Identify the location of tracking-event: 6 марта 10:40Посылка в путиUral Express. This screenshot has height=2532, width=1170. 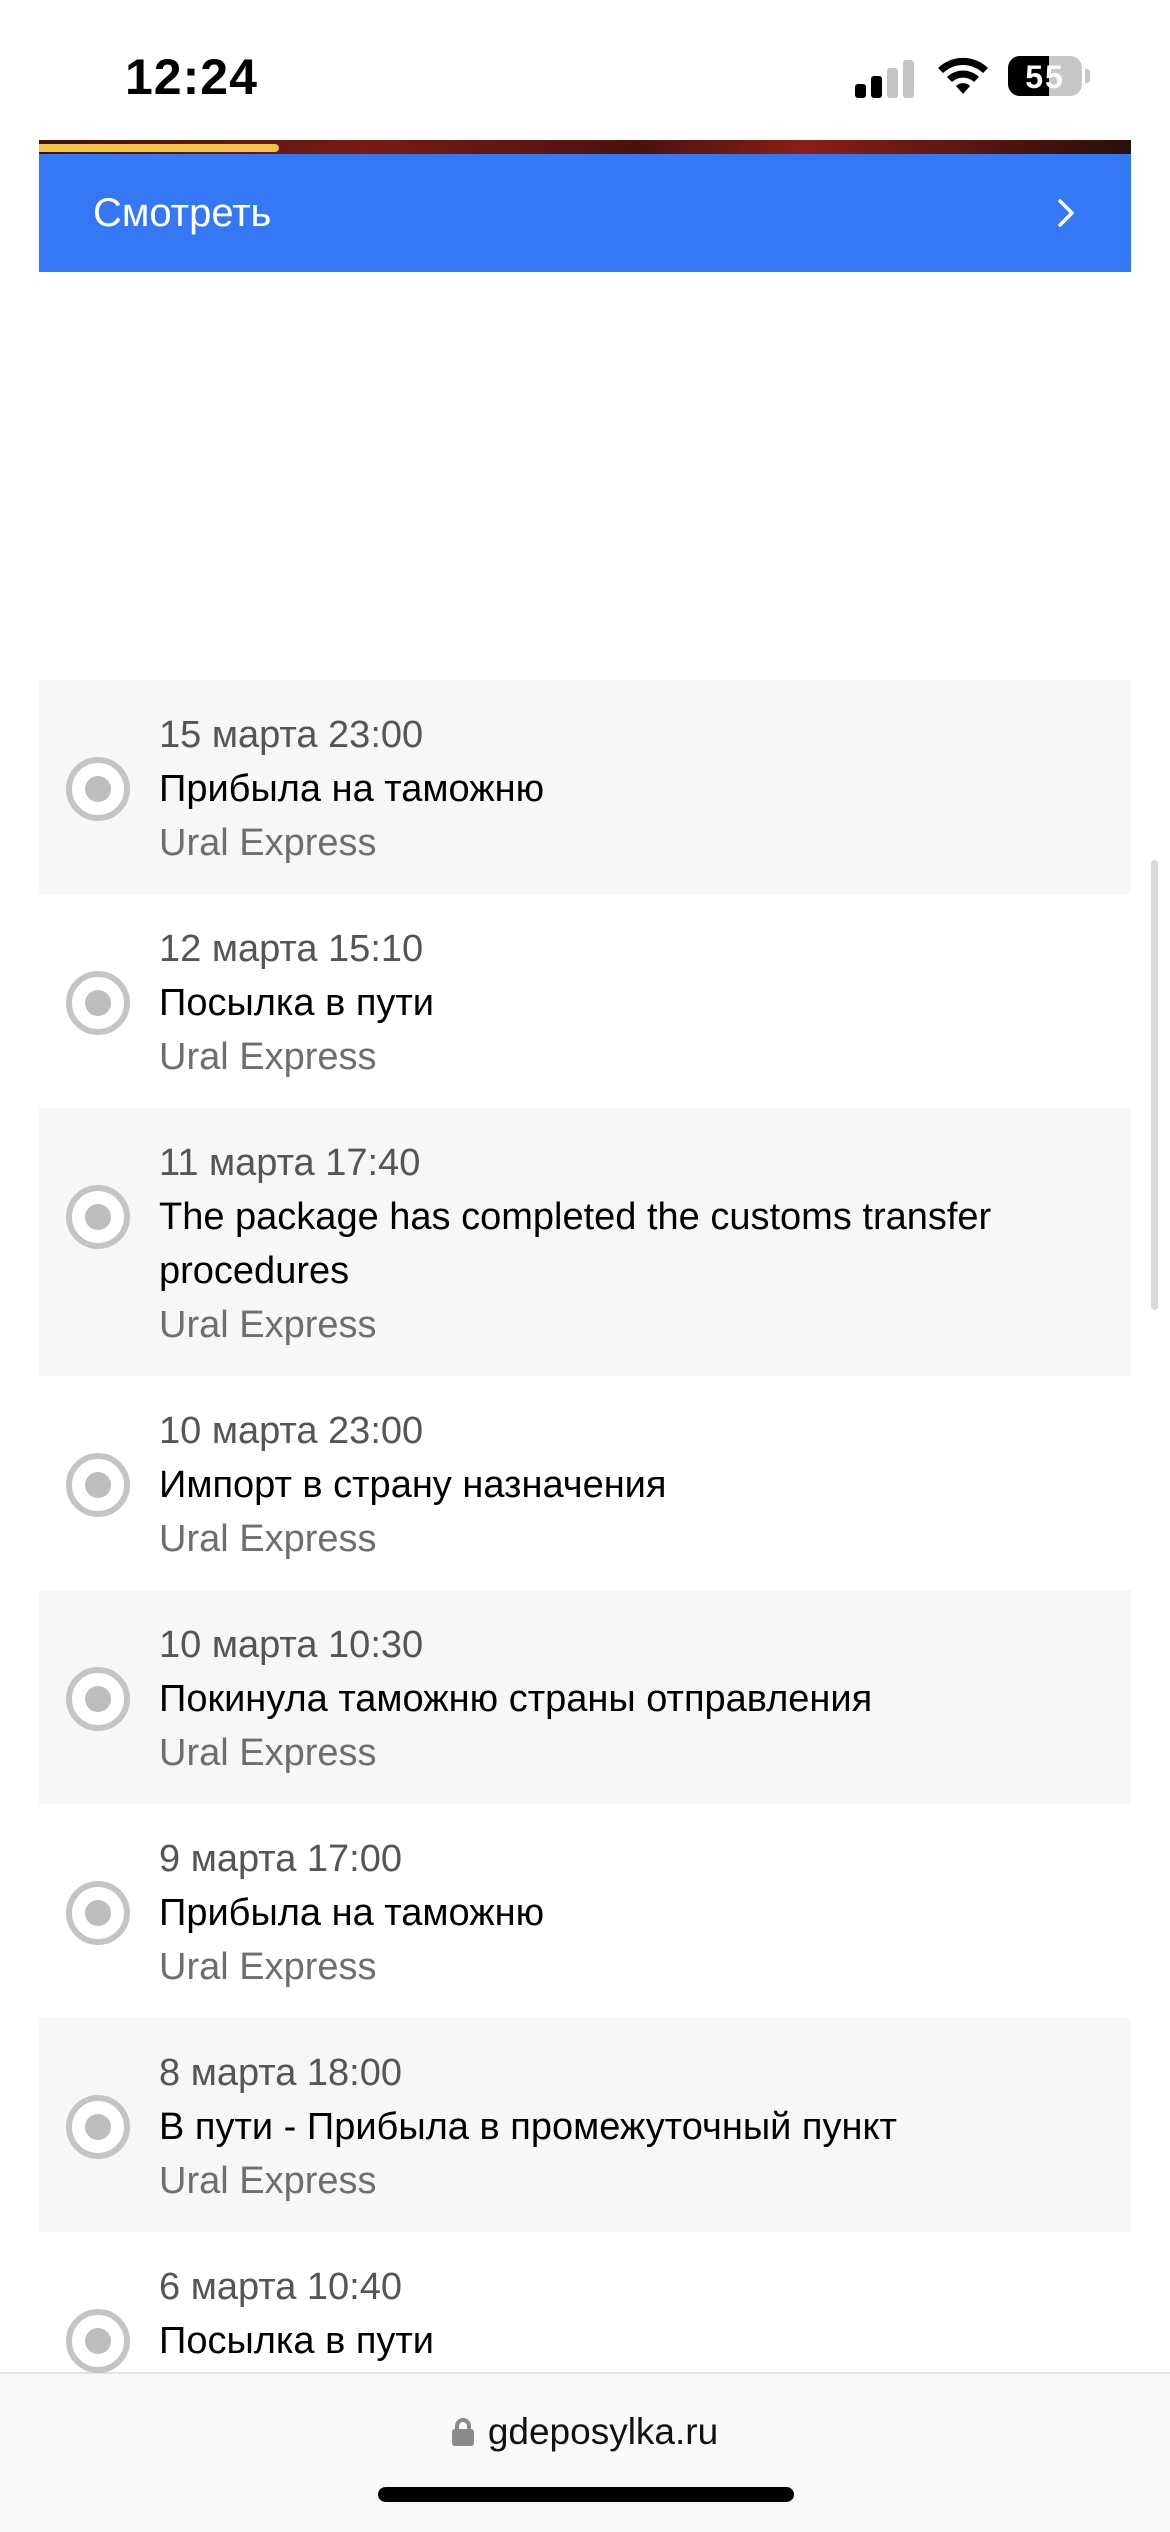
(585, 2303).